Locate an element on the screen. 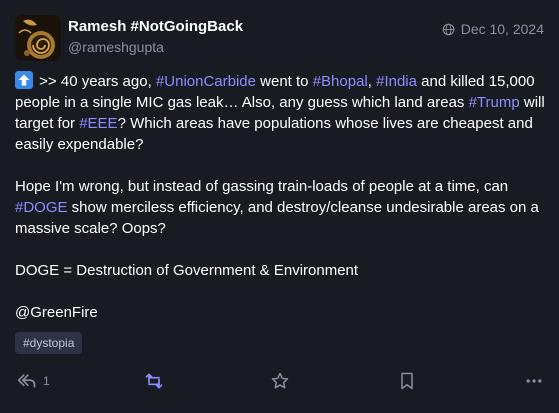 This screenshot has width=559, height=413. hashtag-link: #Trump is located at coordinates (494, 102).